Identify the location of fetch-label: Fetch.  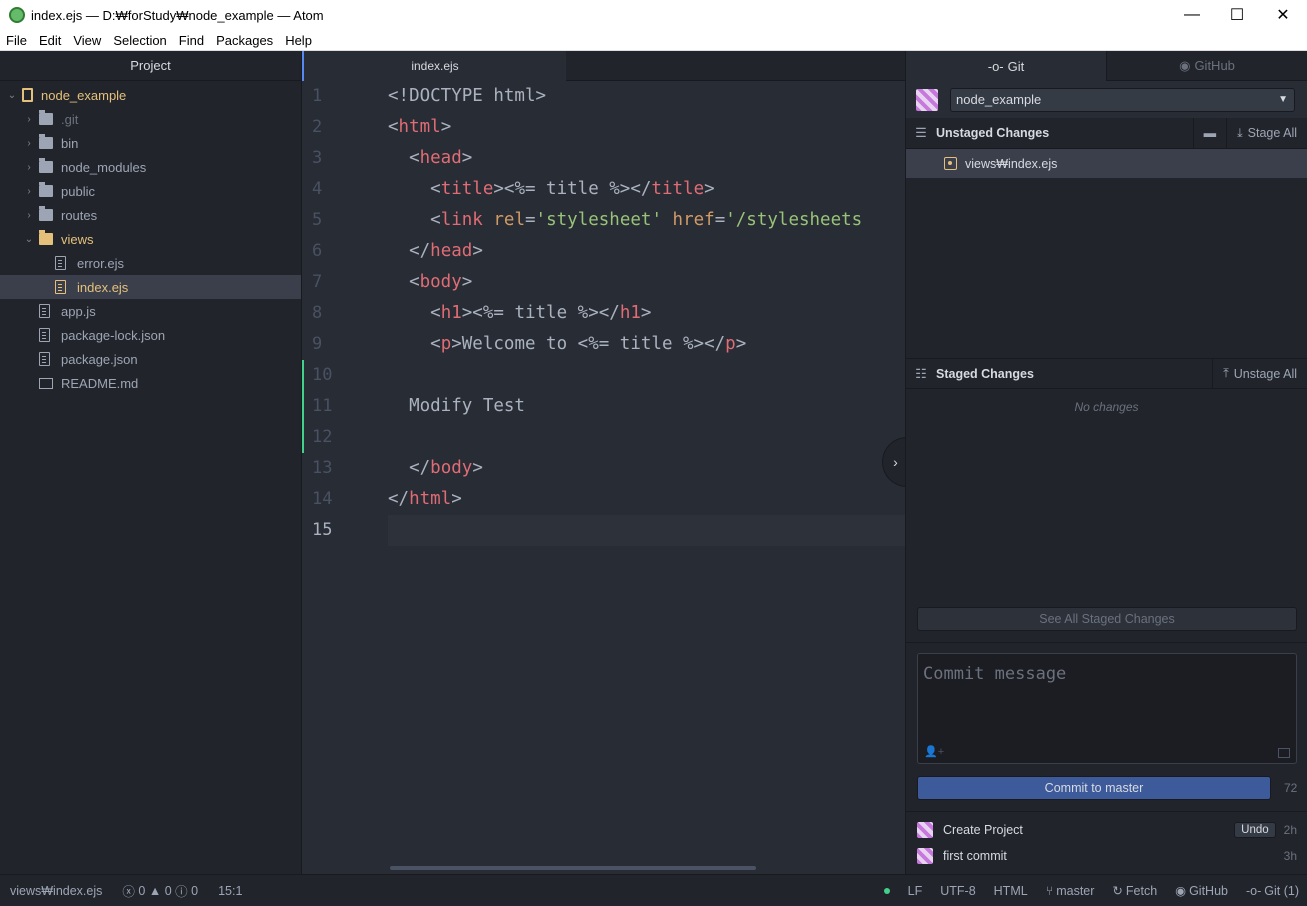
(1141, 890).